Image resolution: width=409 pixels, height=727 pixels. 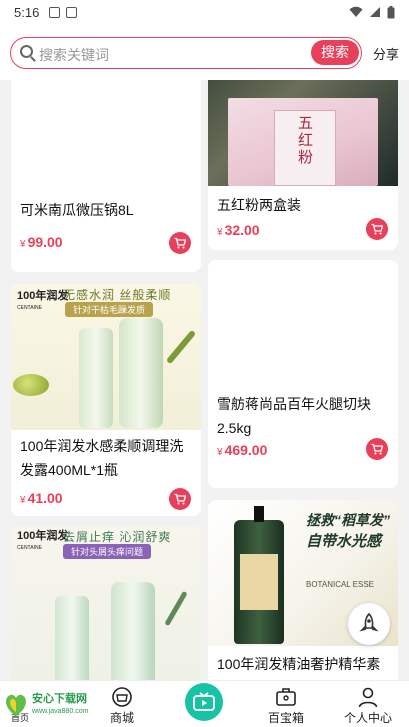 What do you see at coordinates (238, 230) in the screenshot?
I see `product-price: ¥32.00` at bounding box center [238, 230].